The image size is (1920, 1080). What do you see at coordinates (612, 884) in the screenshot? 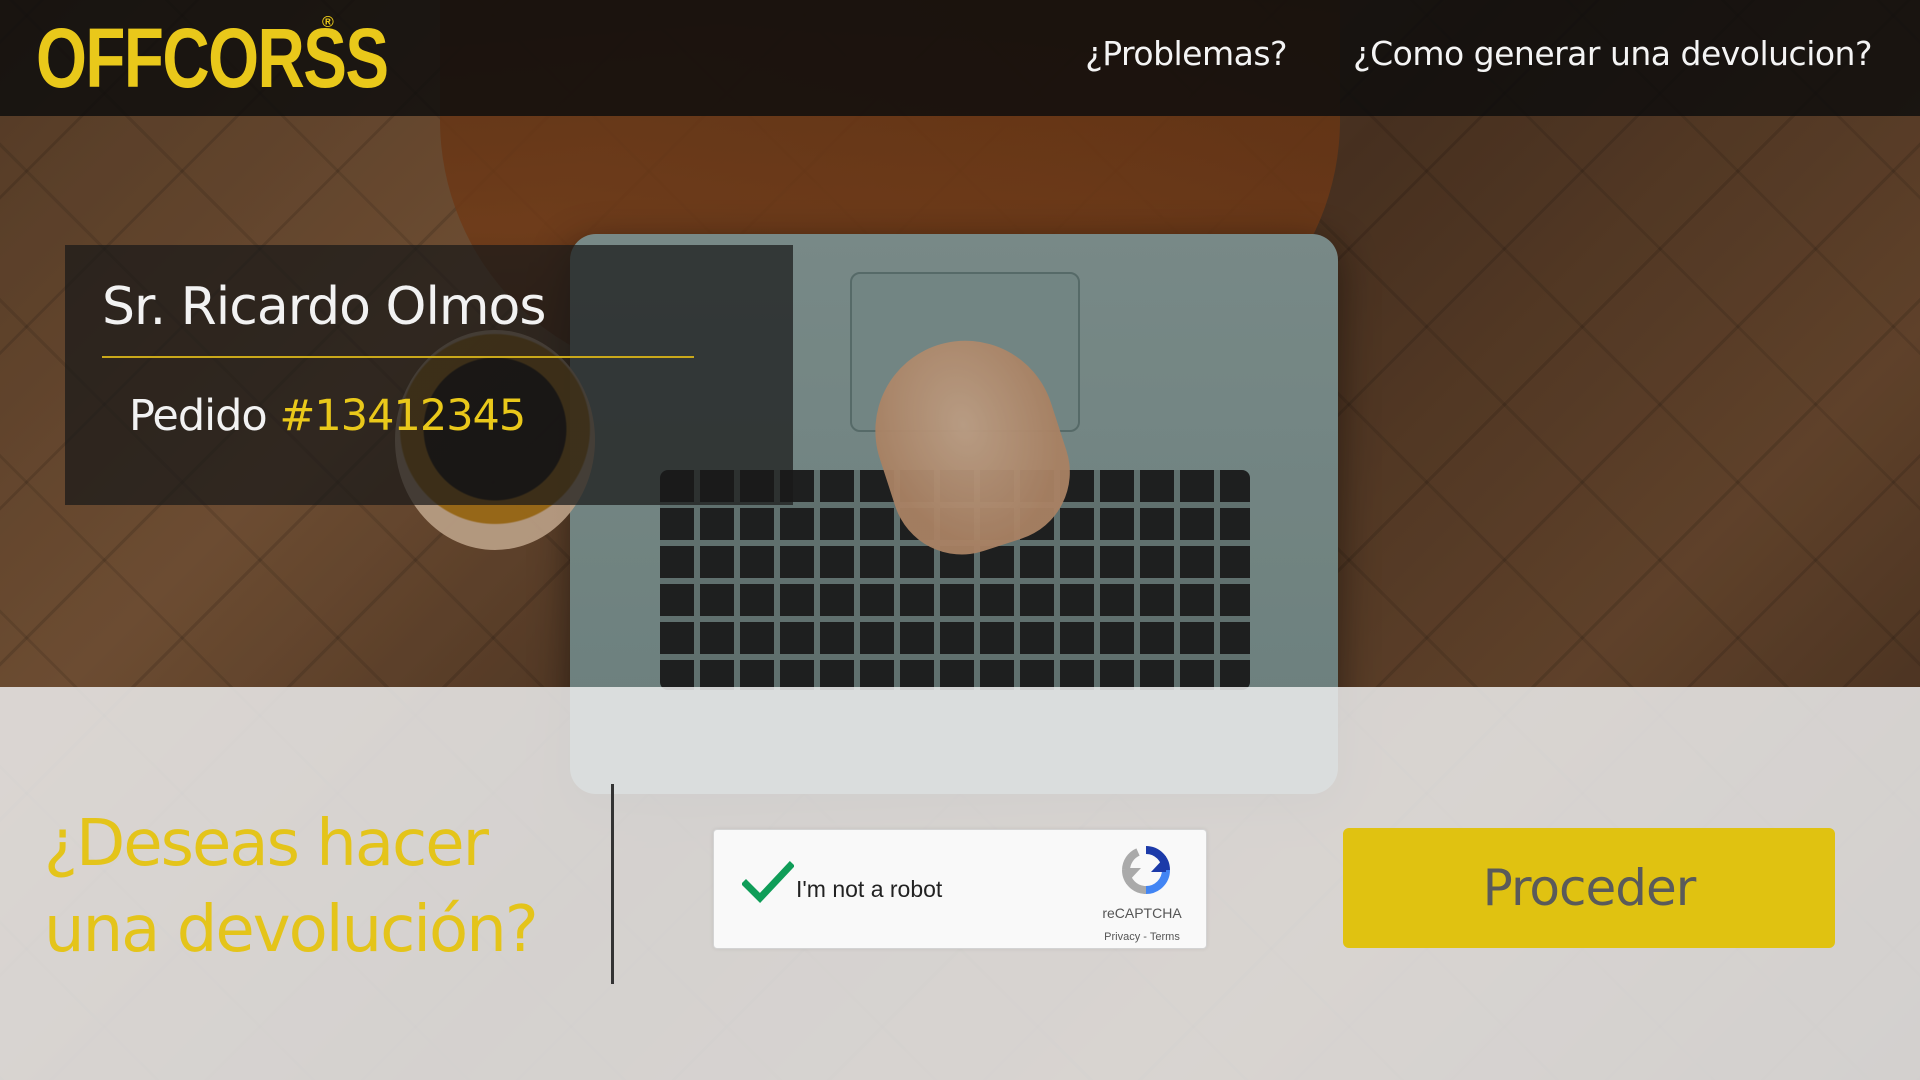
I see `vertical-divider` at bounding box center [612, 884].